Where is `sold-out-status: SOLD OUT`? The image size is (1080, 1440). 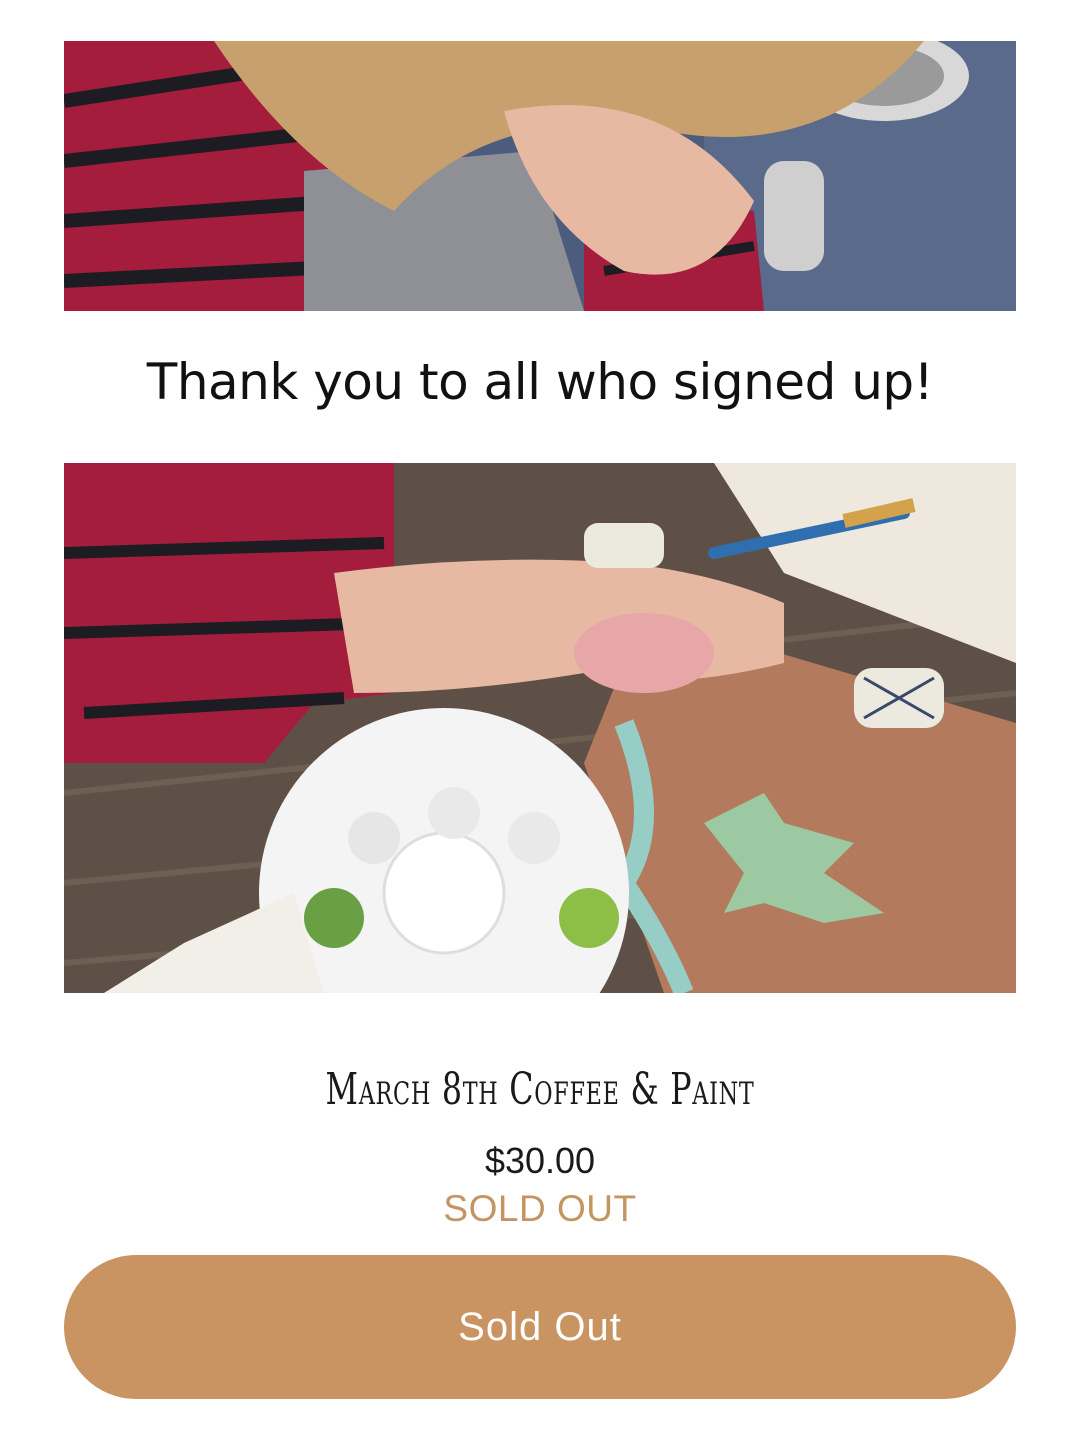 sold-out-status: SOLD OUT is located at coordinates (540, 1208).